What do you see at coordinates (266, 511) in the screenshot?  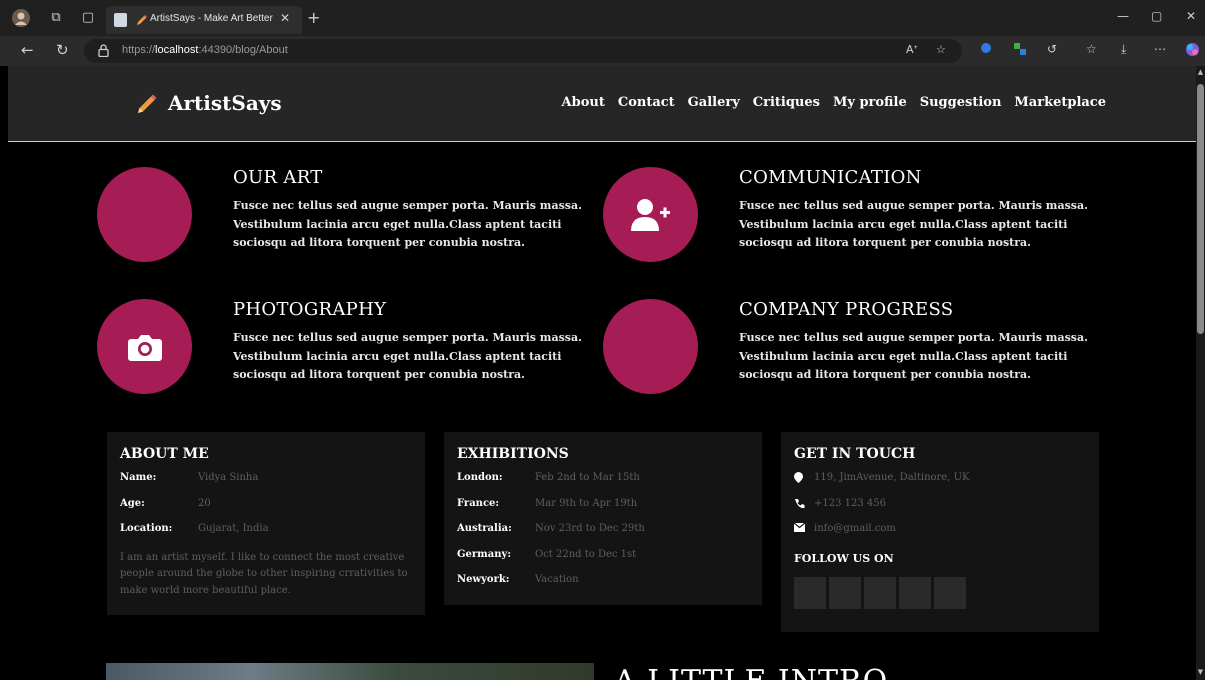 I see `about-row: Age: 20` at bounding box center [266, 511].